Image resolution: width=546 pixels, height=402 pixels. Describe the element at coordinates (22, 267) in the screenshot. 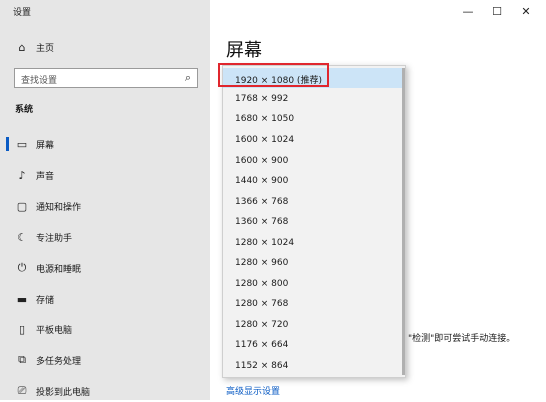

I see `power-icon: ⏻` at that location.